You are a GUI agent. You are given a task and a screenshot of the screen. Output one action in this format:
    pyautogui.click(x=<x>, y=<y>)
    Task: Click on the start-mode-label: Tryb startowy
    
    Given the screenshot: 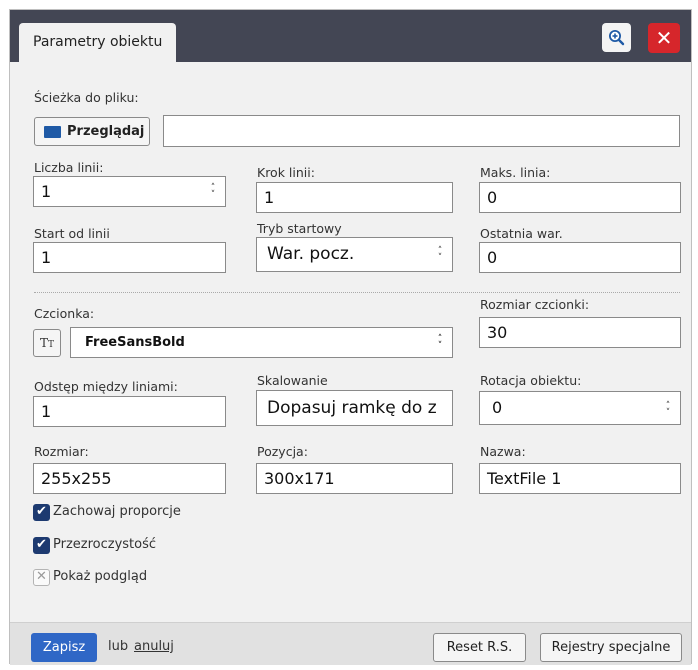 What is the action you would take?
    pyautogui.click(x=299, y=228)
    